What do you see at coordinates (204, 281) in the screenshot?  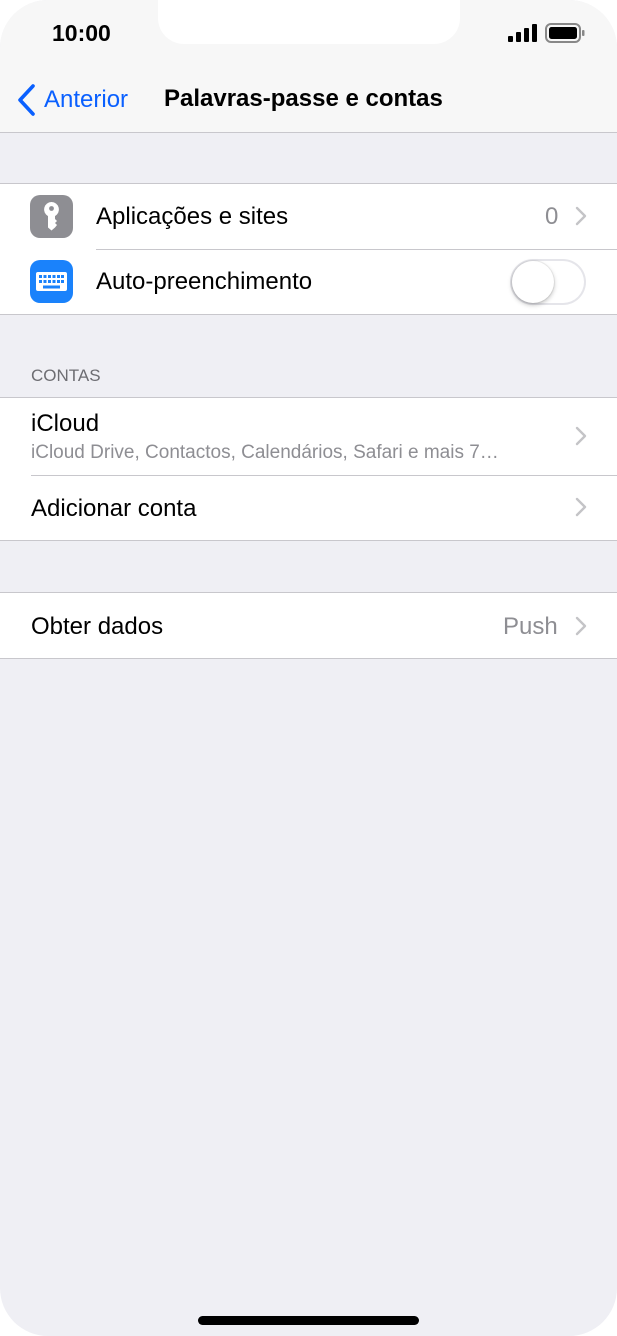 I see `autofill-label: Auto-preenchimento` at bounding box center [204, 281].